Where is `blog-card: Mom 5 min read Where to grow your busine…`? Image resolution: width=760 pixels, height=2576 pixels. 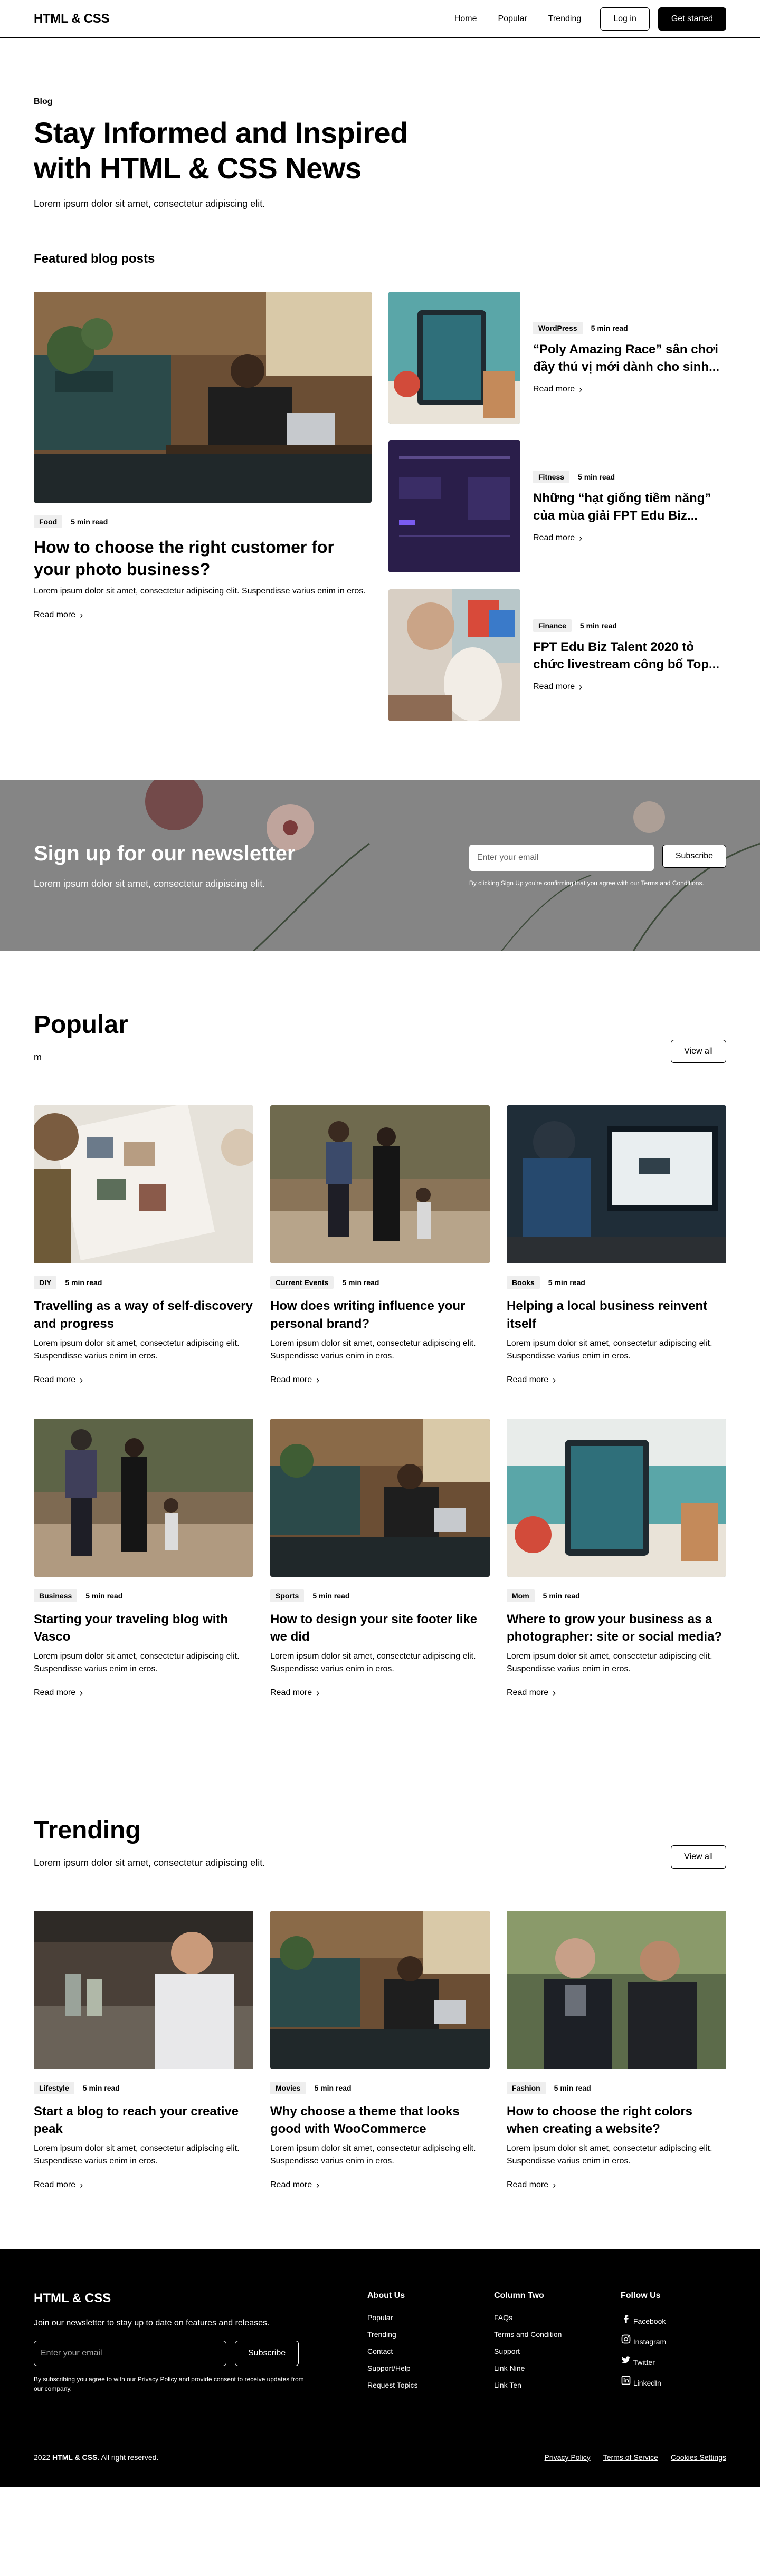 blog-card: Mom 5 min read Where to grow your busine… is located at coordinates (616, 1558).